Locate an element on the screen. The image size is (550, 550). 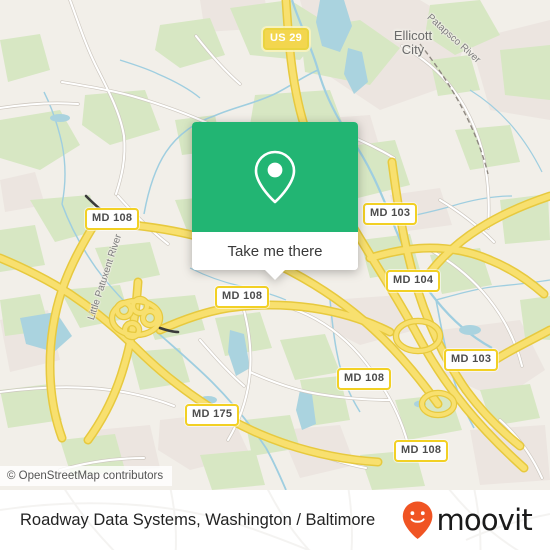
popup-body: Take me there is located at coordinates (275, 196).